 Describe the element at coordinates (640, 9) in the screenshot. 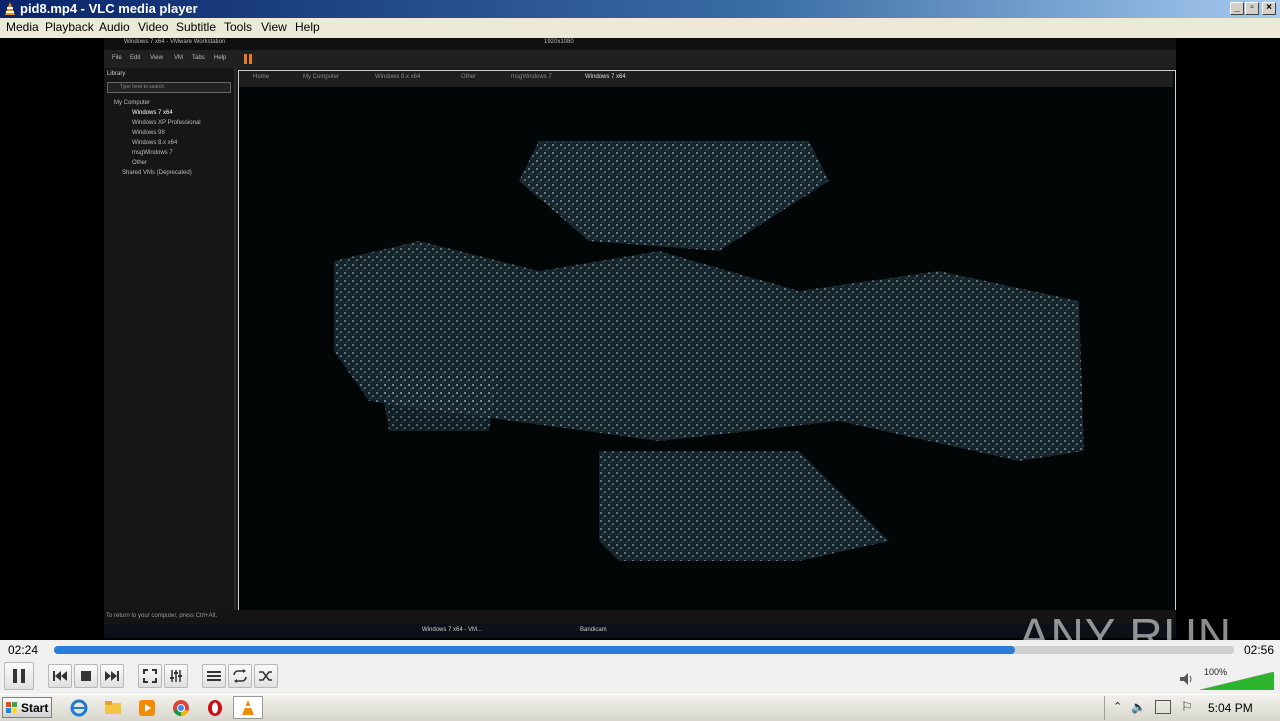

I see `window-title-bar: pid8.mp4 - VLC media player _ ▫ ×` at that location.